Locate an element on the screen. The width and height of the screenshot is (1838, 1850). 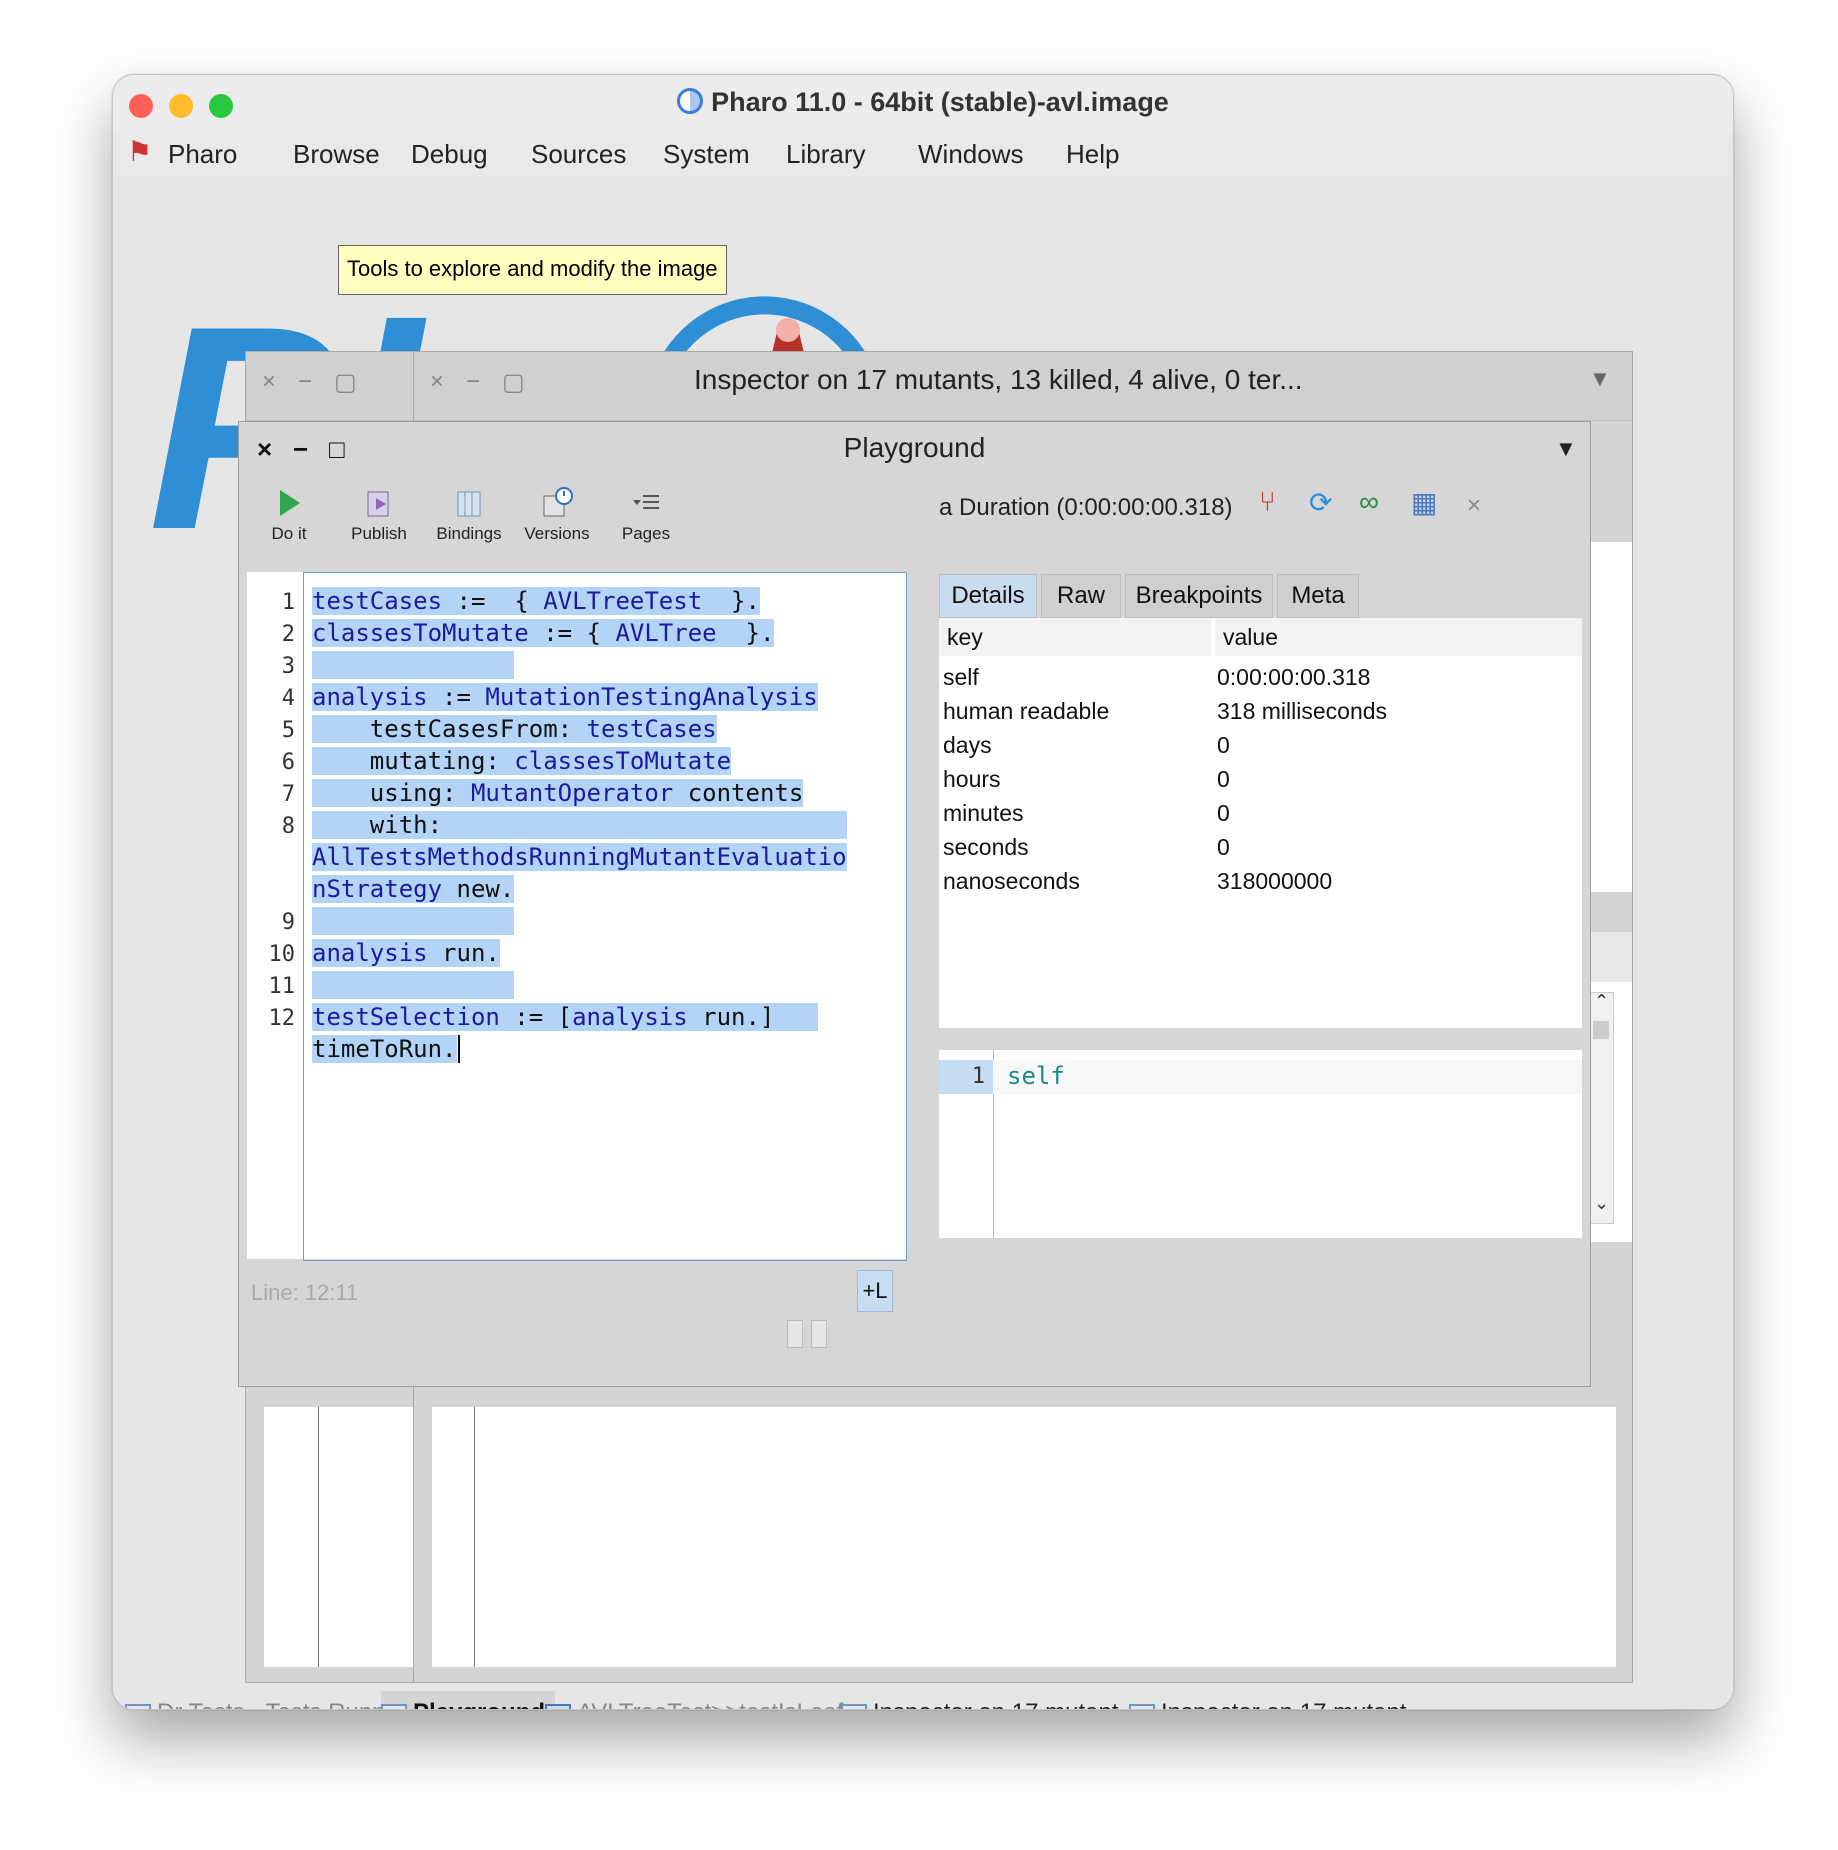
code-line: AllTestsMethodsRunningMutantEvaluatio is located at coordinates (579, 857).